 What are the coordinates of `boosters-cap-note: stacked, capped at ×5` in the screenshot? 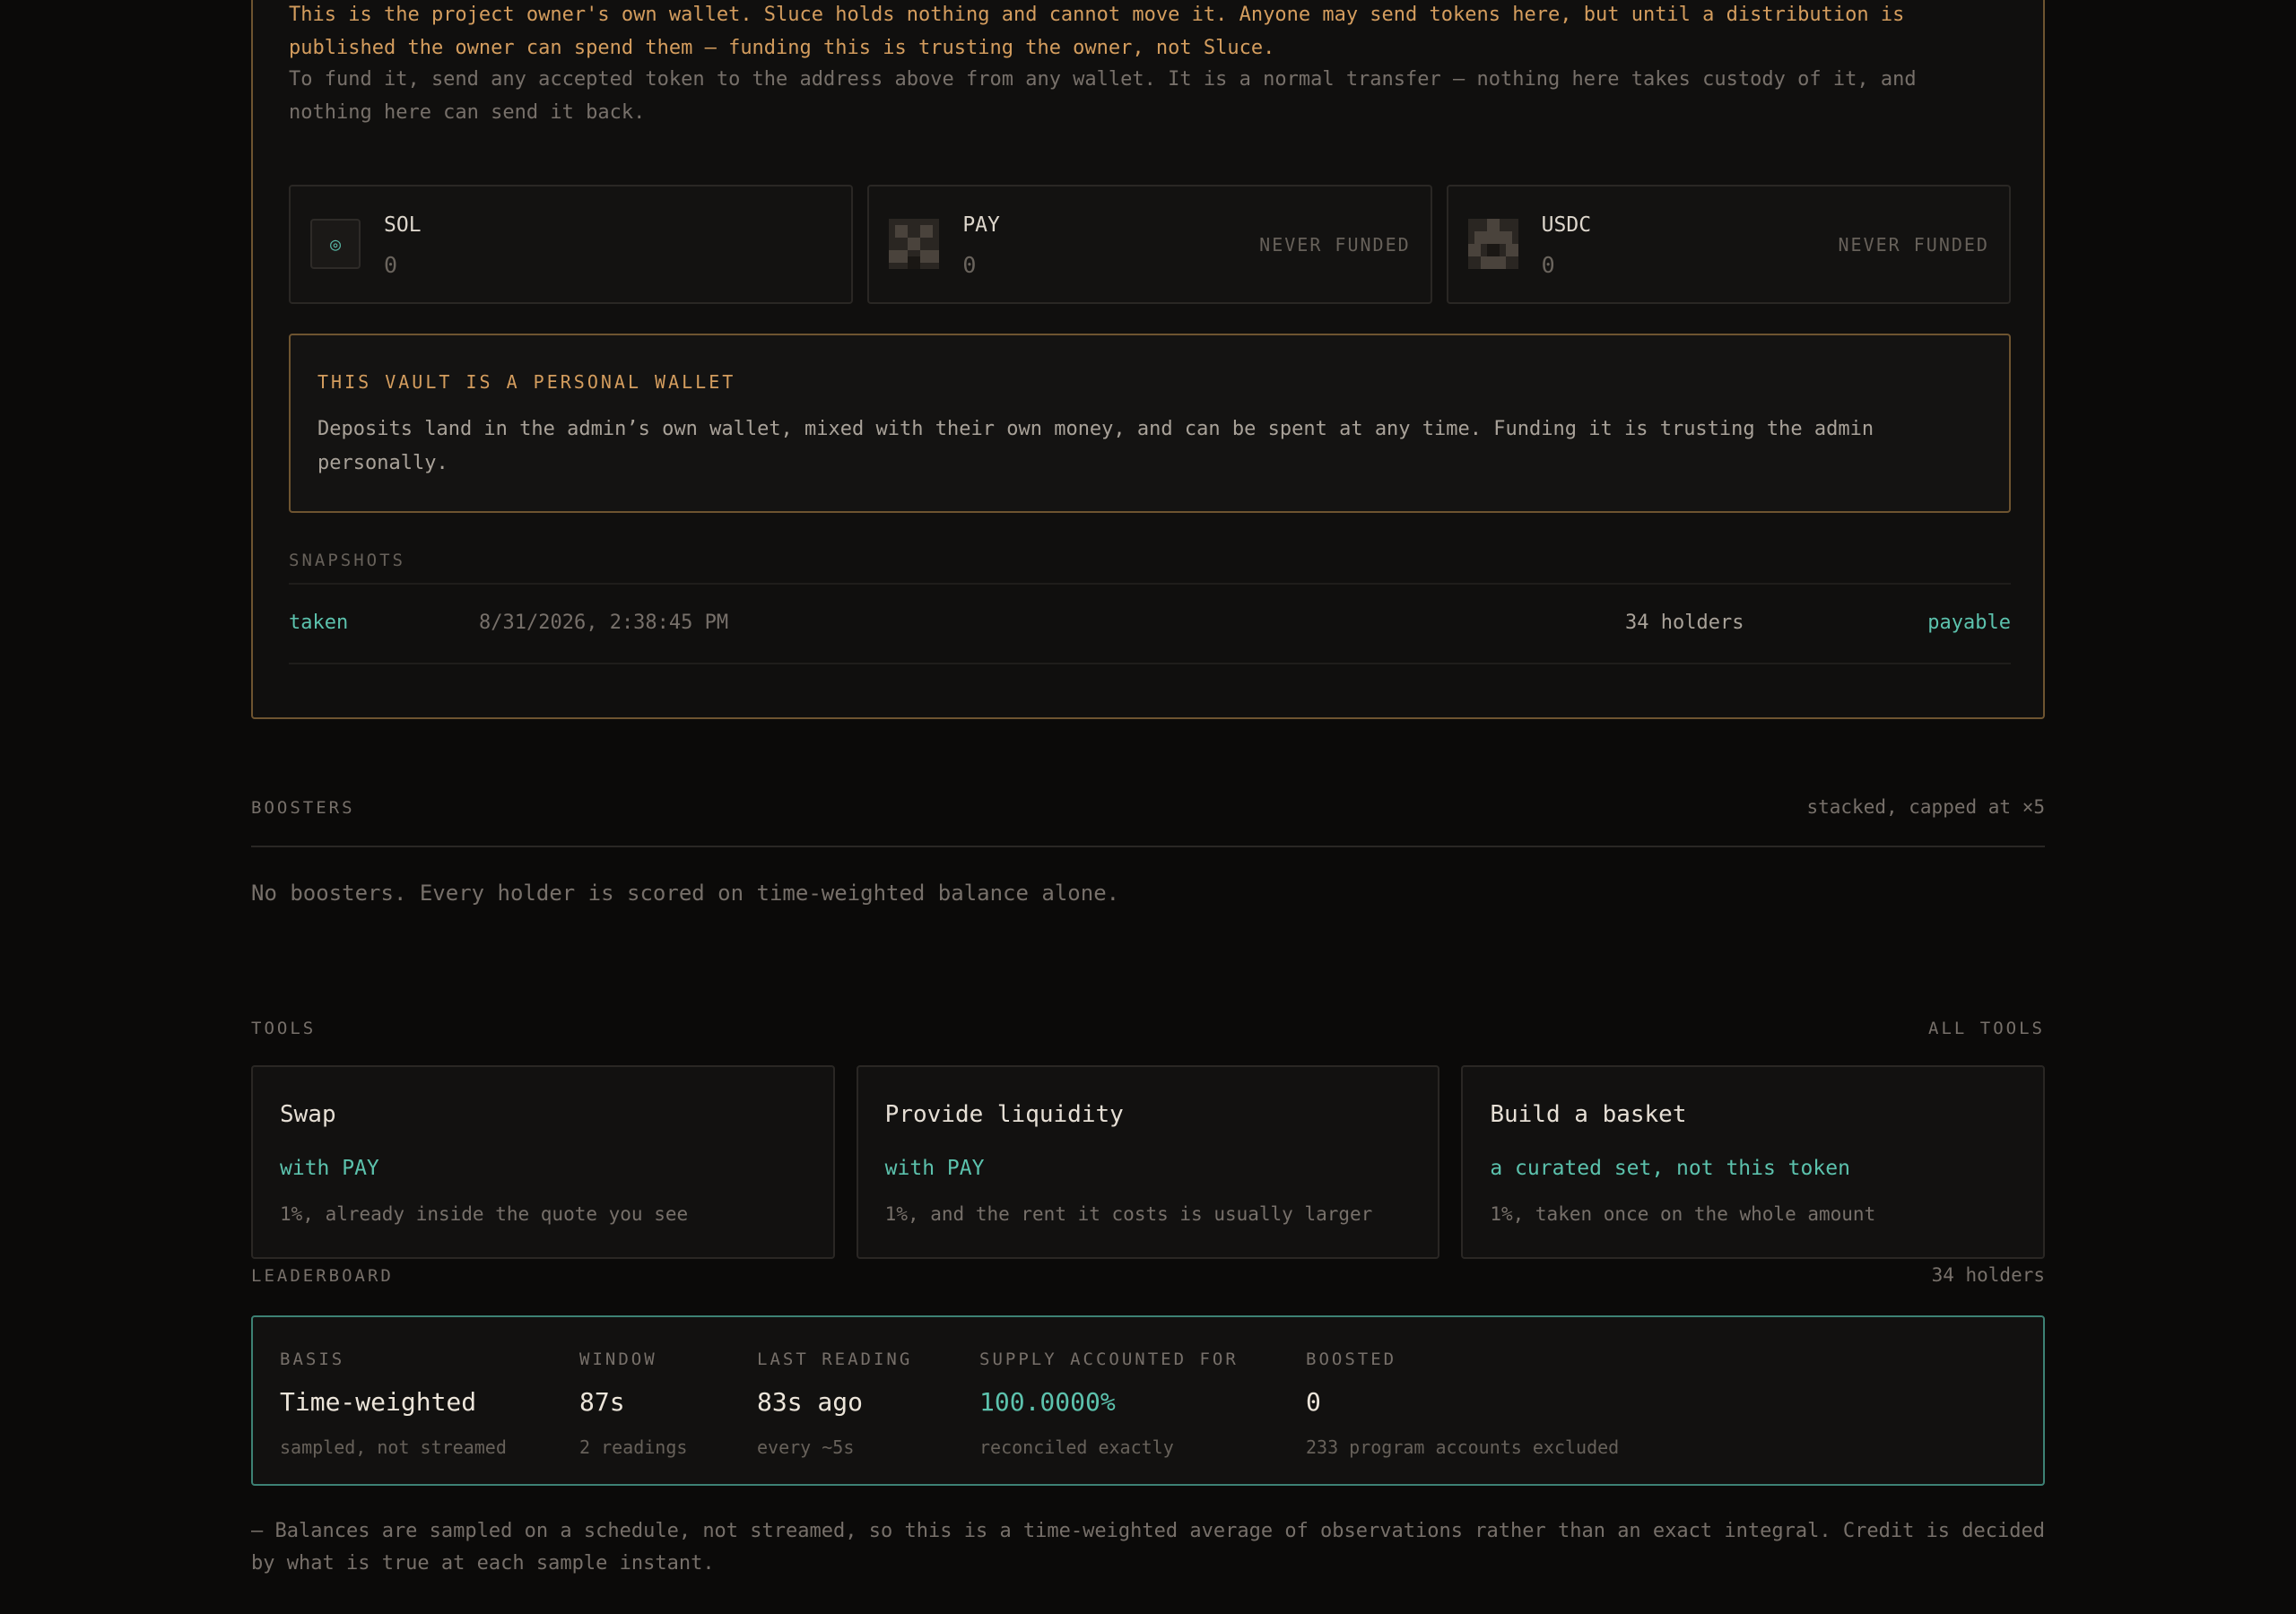 It's located at (1925, 807).